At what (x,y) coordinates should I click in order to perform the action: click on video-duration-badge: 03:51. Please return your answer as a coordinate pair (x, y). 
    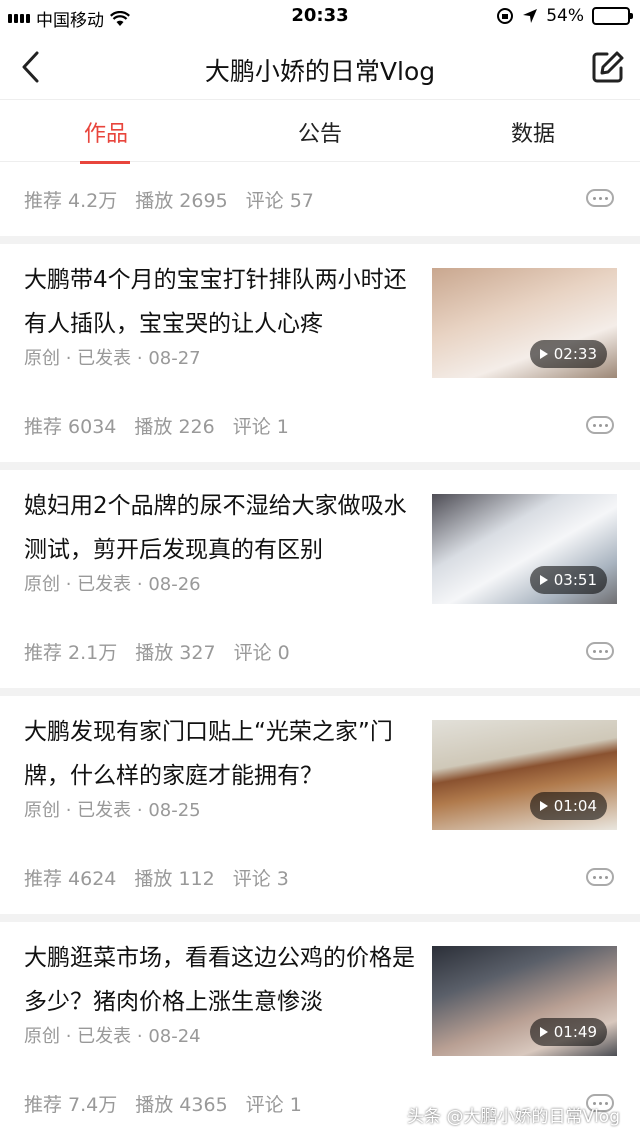
    Looking at the image, I should click on (568, 580).